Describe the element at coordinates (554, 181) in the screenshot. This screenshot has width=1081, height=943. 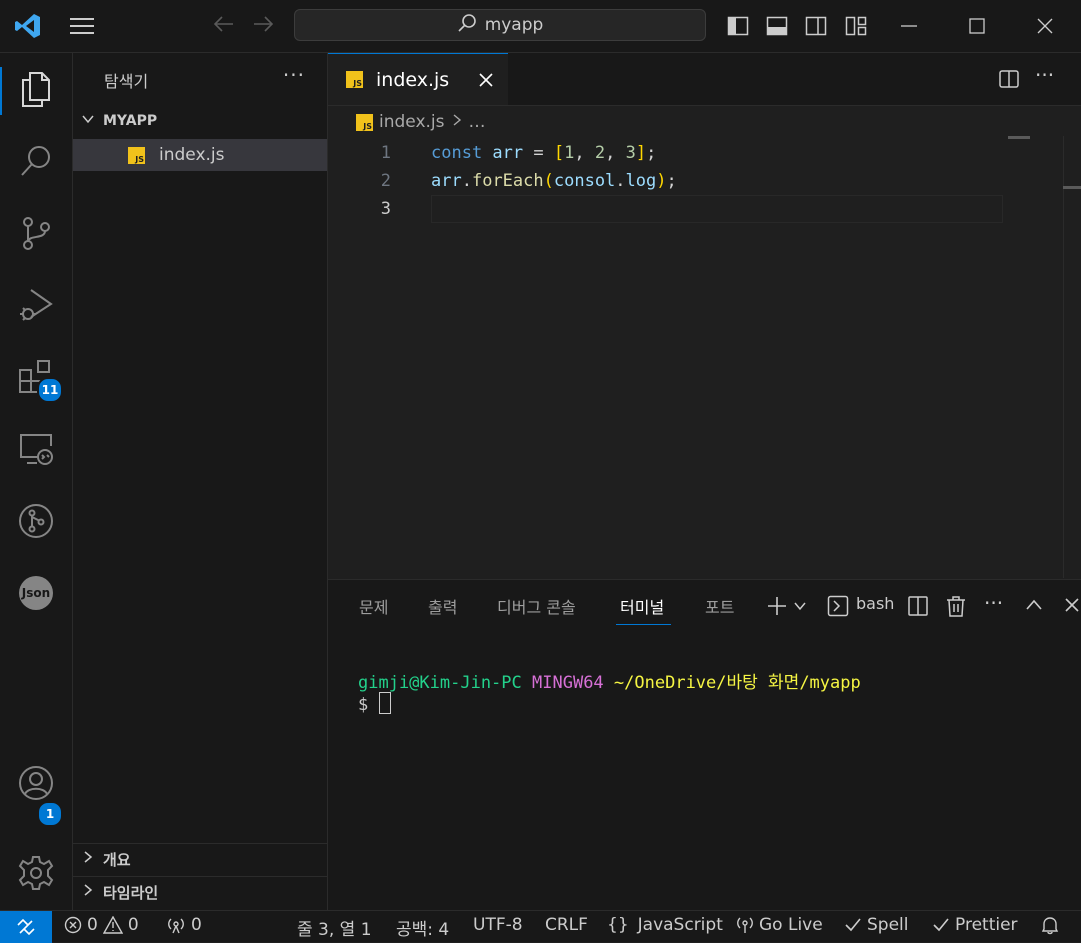
I see `code-text: arr.forEach(consol.log);` at that location.